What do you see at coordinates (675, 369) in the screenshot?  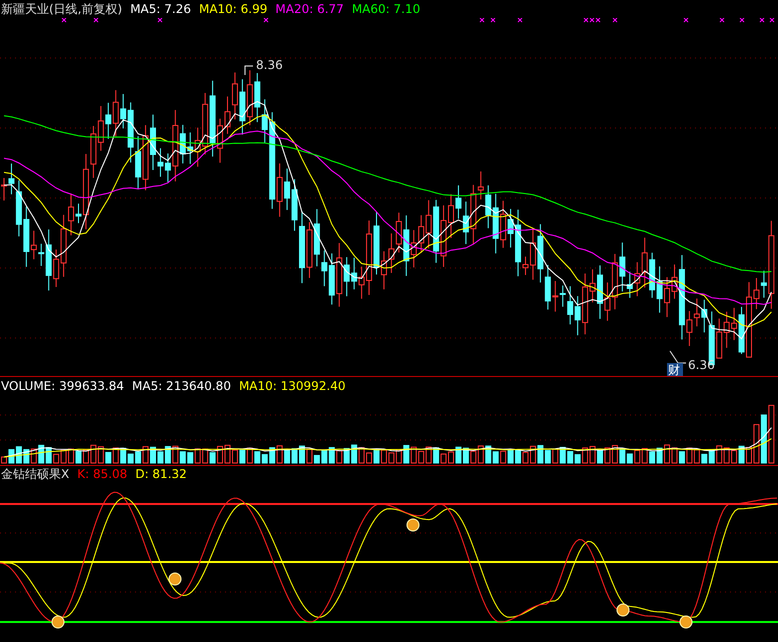 I see `finance-badge: 财` at bounding box center [675, 369].